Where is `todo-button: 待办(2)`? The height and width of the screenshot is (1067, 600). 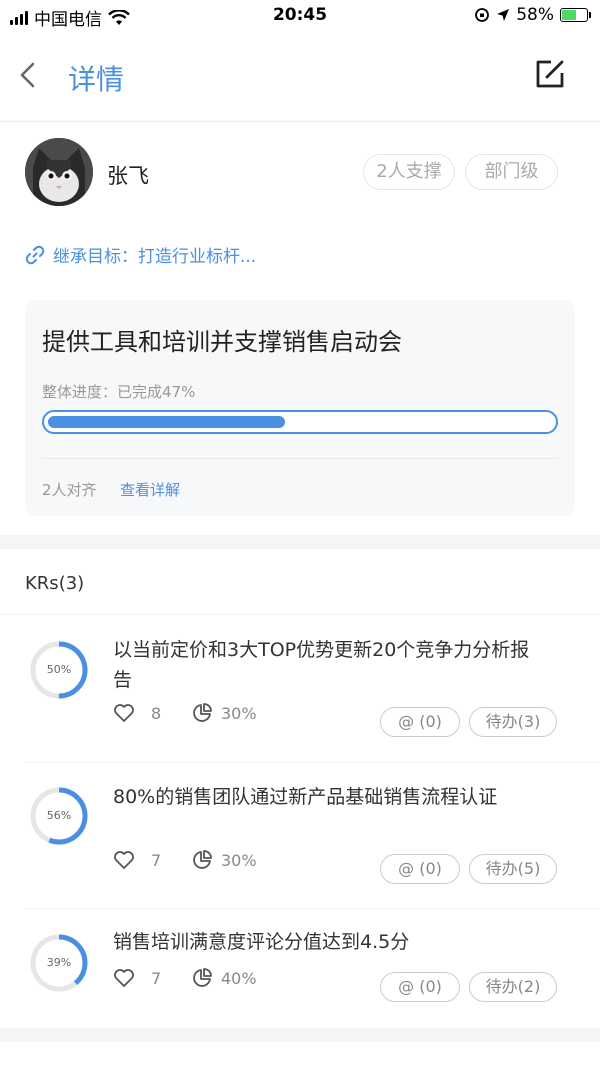
todo-button: 待办(2) is located at coordinates (513, 987).